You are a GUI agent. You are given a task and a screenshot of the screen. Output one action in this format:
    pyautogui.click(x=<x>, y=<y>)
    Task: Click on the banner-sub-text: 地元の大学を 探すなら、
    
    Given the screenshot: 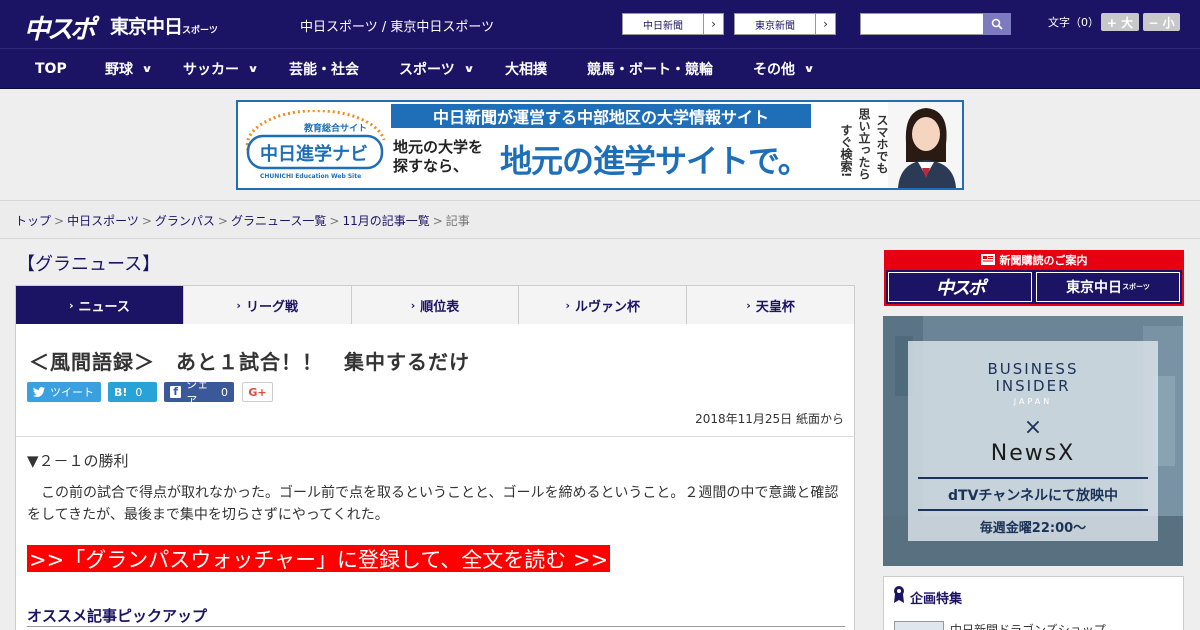 What is the action you would take?
    pyautogui.click(x=445, y=157)
    